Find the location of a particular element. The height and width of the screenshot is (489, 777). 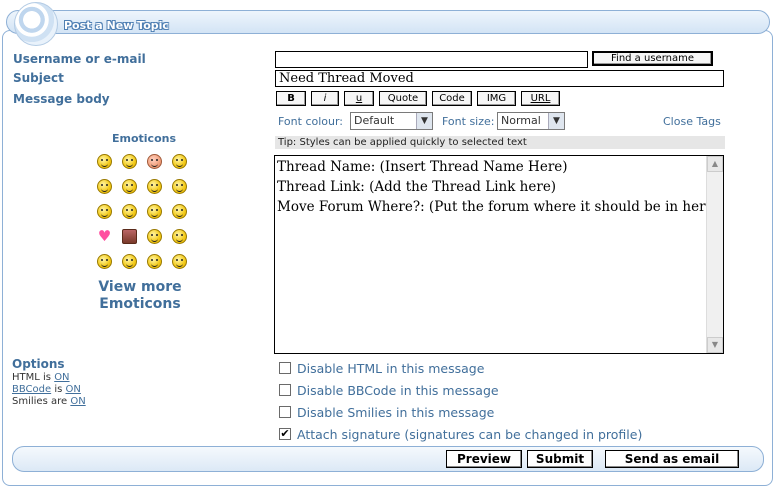

emoticons-label: Emoticons is located at coordinates (140, 304).